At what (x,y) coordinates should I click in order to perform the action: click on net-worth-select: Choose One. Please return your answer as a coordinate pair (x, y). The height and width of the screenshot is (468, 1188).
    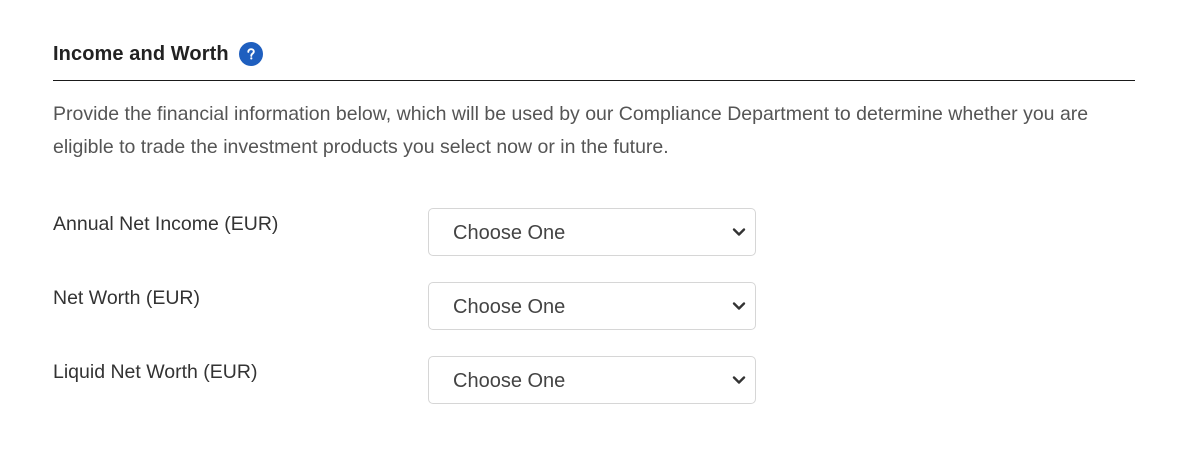
    Looking at the image, I should click on (592, 306).